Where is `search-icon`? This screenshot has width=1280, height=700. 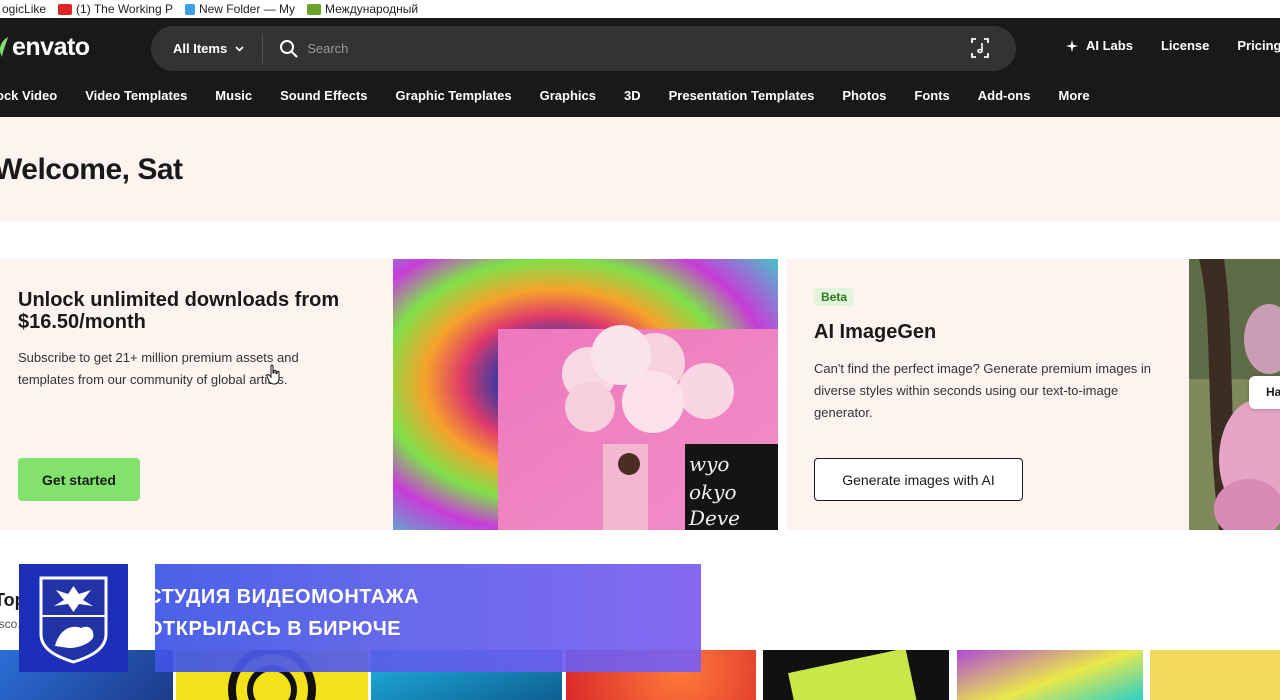
search-icon is located at coordinates (289, 48).